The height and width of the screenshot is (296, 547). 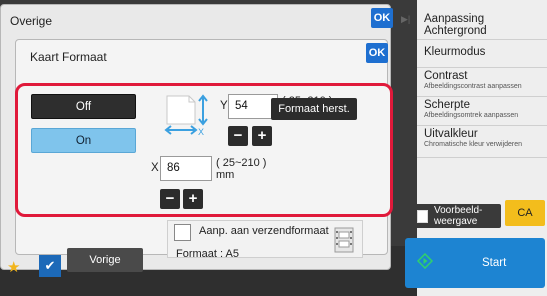 I want to click on sidebar-item-color-mode: Kleurmodus, so click(x=482, y=54).